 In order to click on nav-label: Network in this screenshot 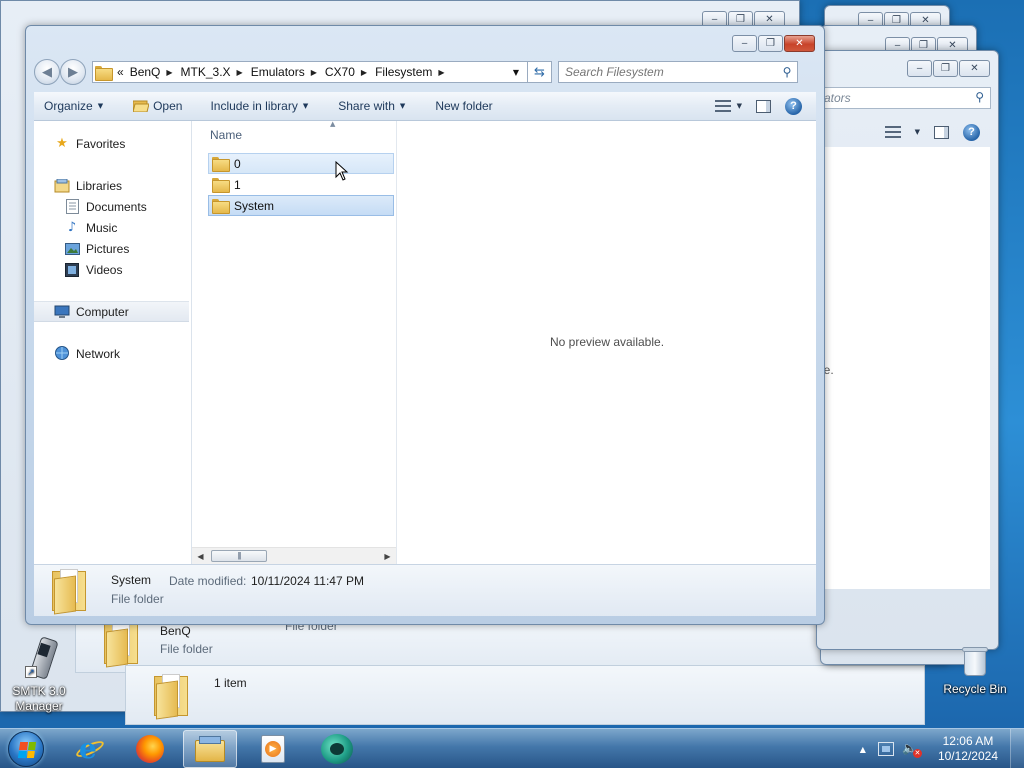, I will do `click(98, 353)`.